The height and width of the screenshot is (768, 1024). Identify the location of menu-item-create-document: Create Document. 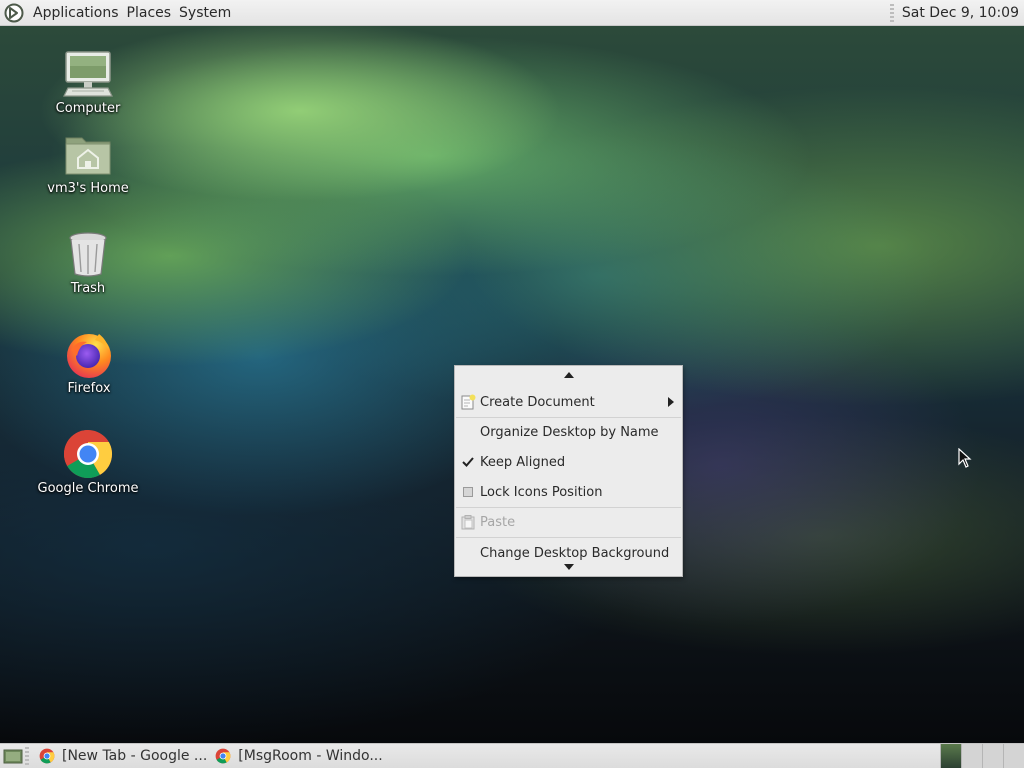
(568, 402).